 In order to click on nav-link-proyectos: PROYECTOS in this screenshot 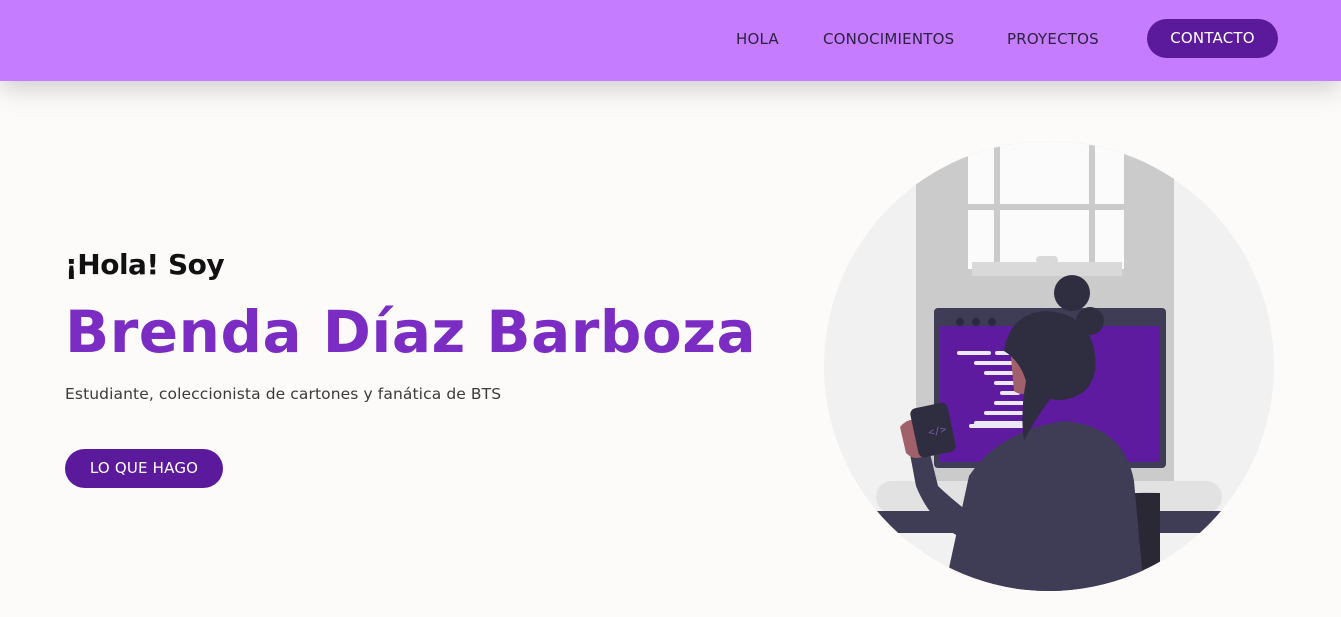, I will do `click(1053, 39)`.